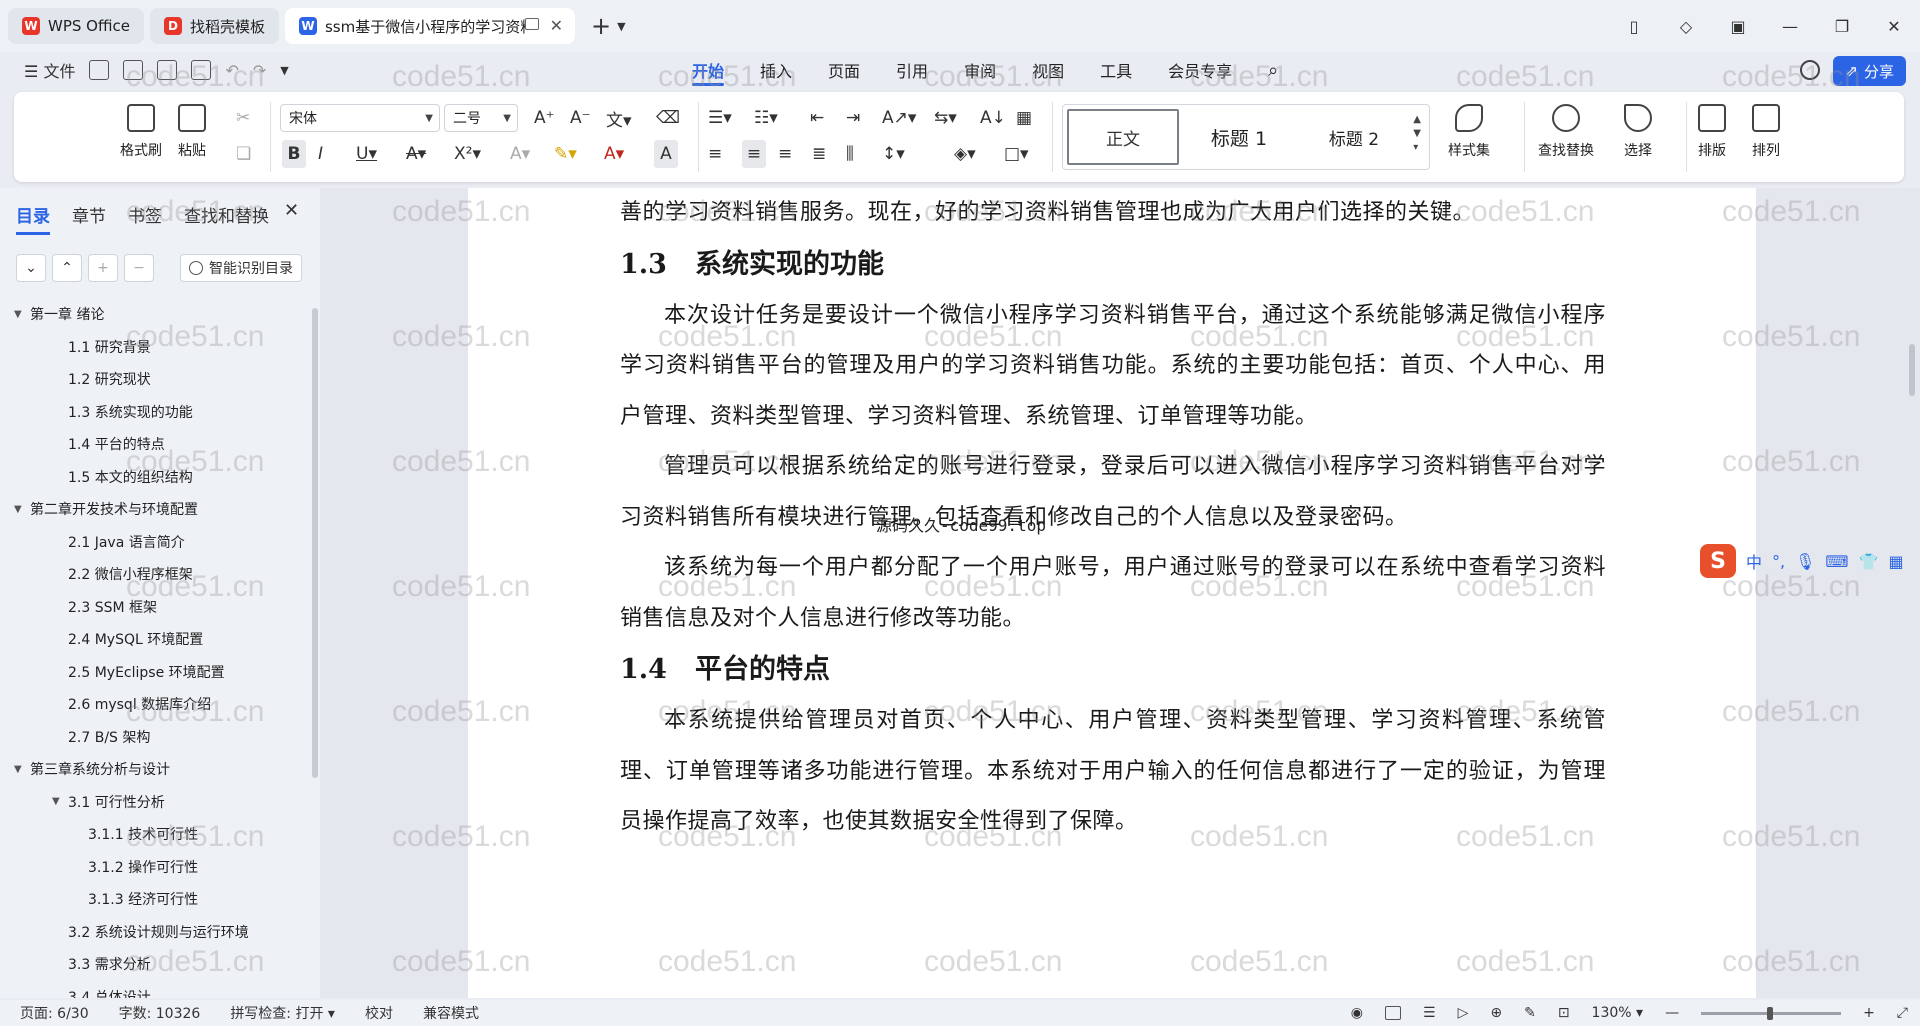 This screenshot has height=1026, width=1920. I want to click on fullscreen-icon: ⤢, so click(1902, 1013).